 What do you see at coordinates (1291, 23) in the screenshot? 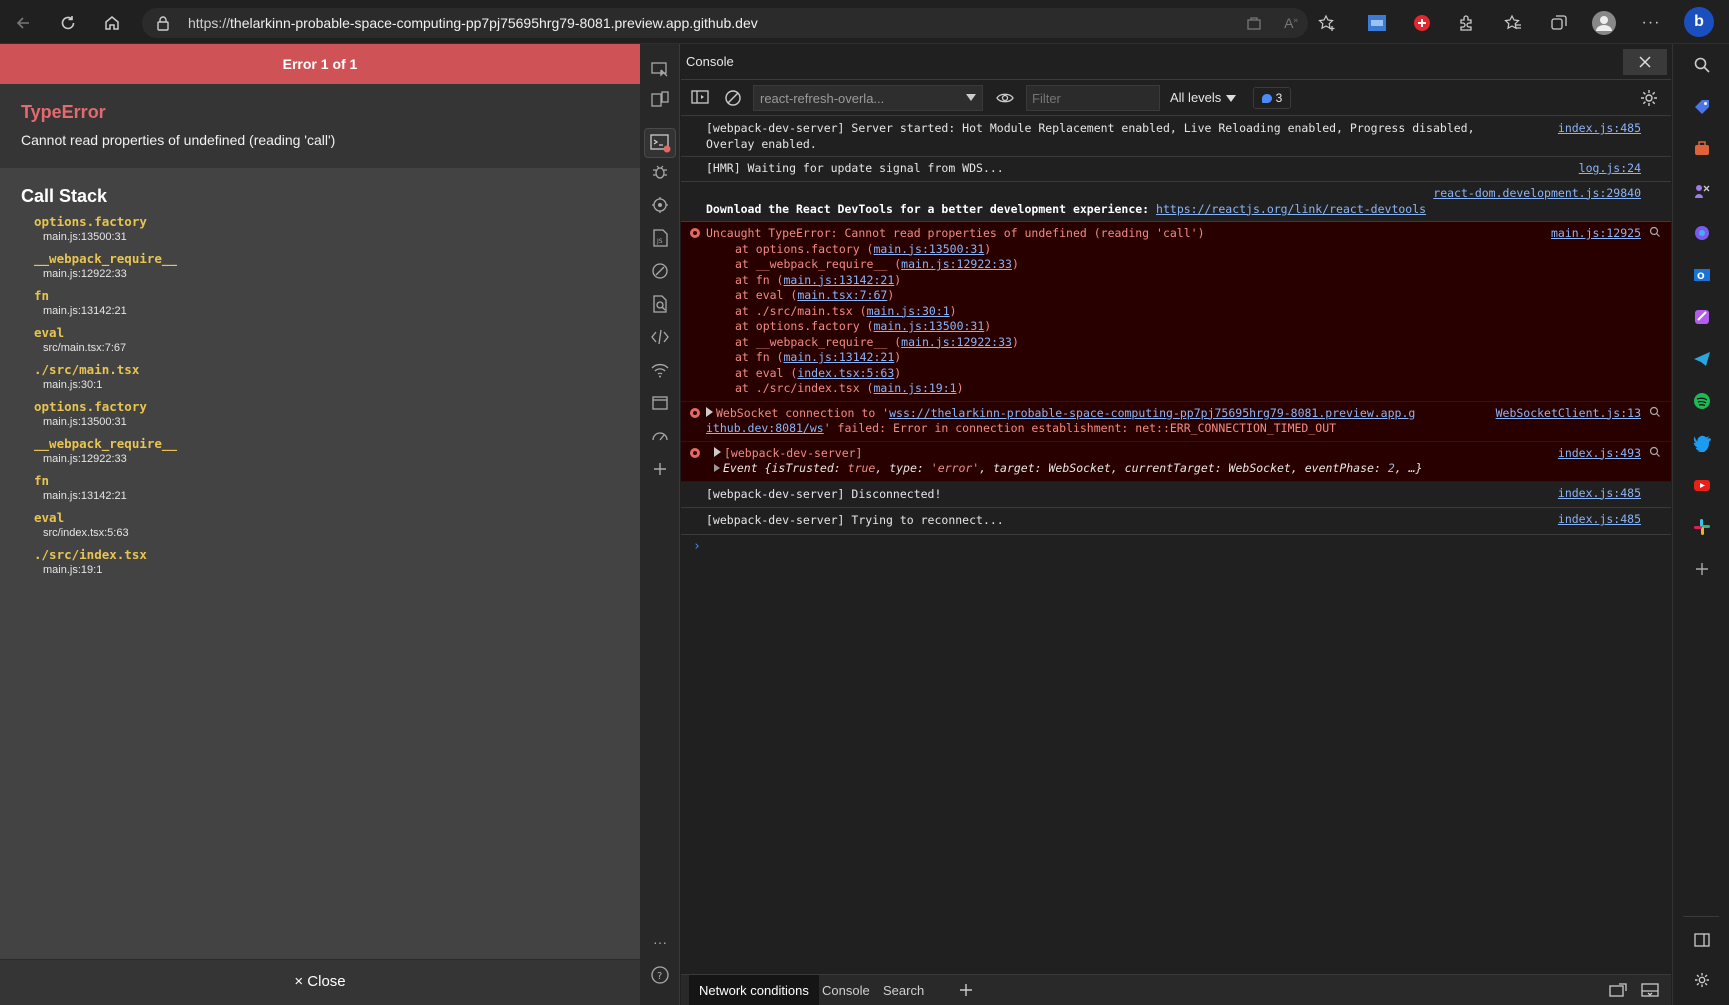
I see `read-aloud-icon: A»` at bounding box center [1291, 23].